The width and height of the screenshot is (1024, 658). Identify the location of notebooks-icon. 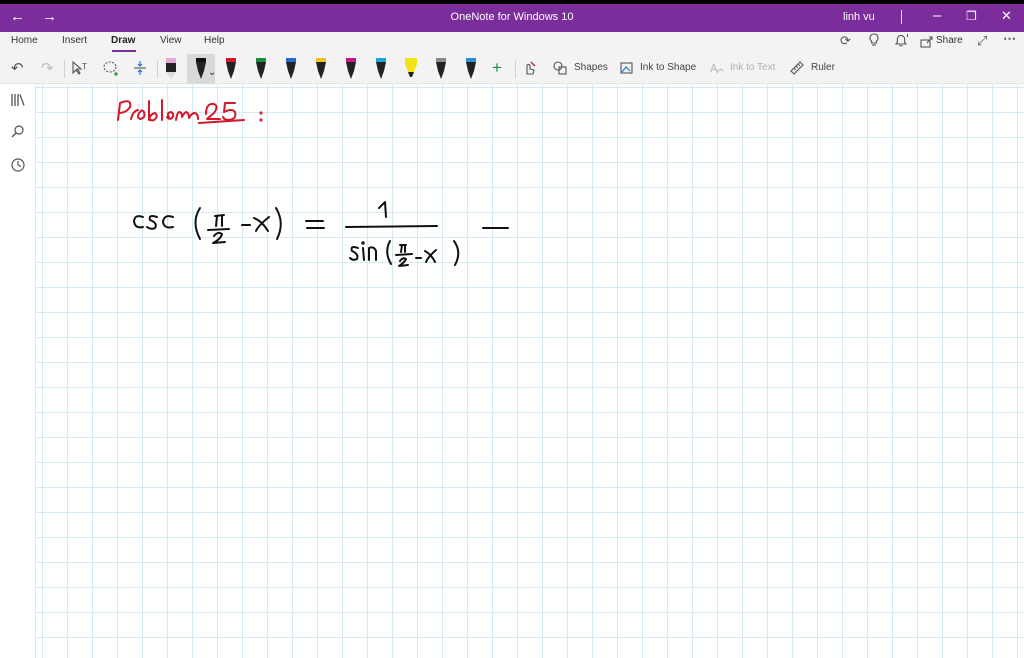
(18, 102).